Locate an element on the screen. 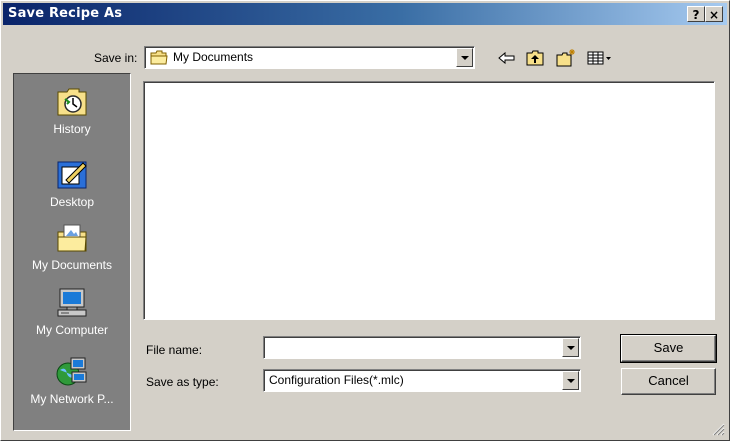  my-network-places-icon is located at coordinates (72, 372).